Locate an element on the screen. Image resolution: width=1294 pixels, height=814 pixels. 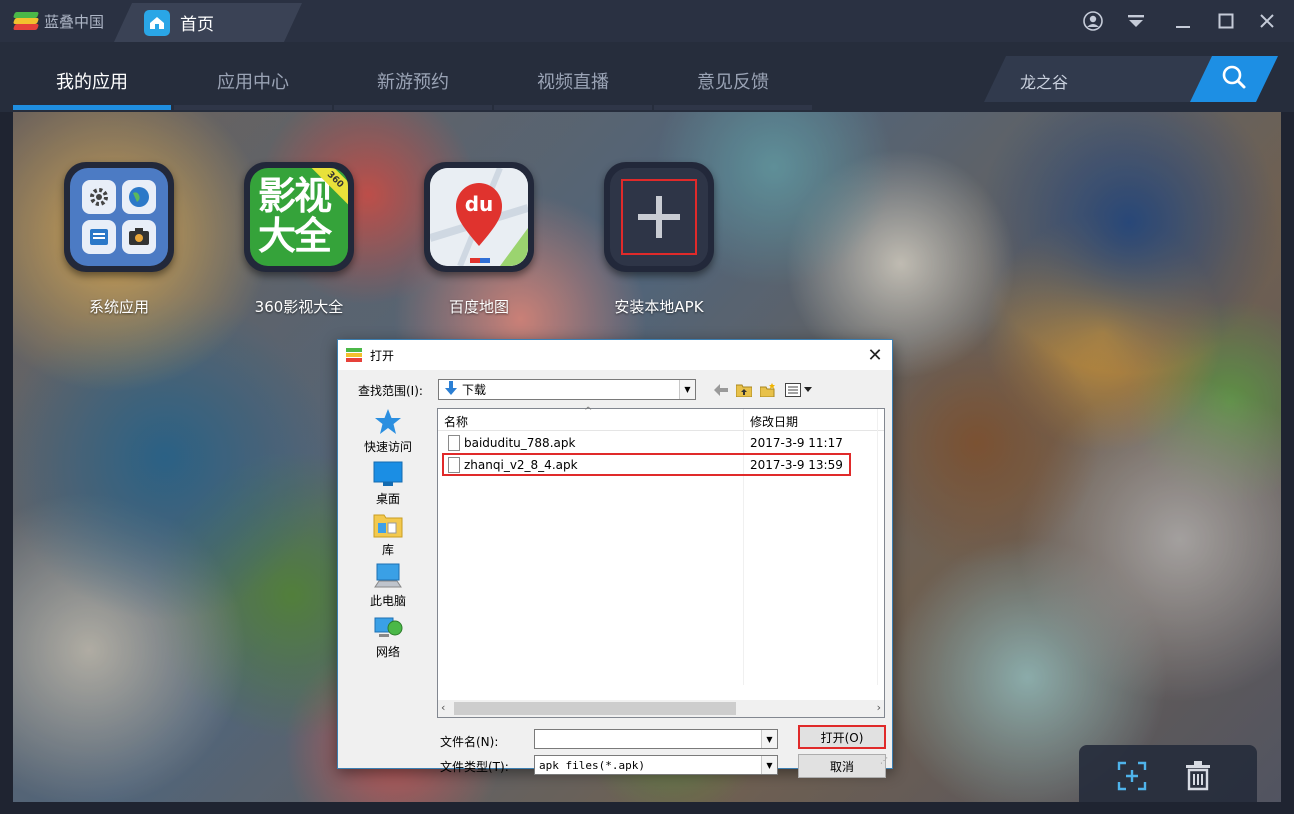
look-in-label: 查找范围(I): is located at coordinates (390, 391).